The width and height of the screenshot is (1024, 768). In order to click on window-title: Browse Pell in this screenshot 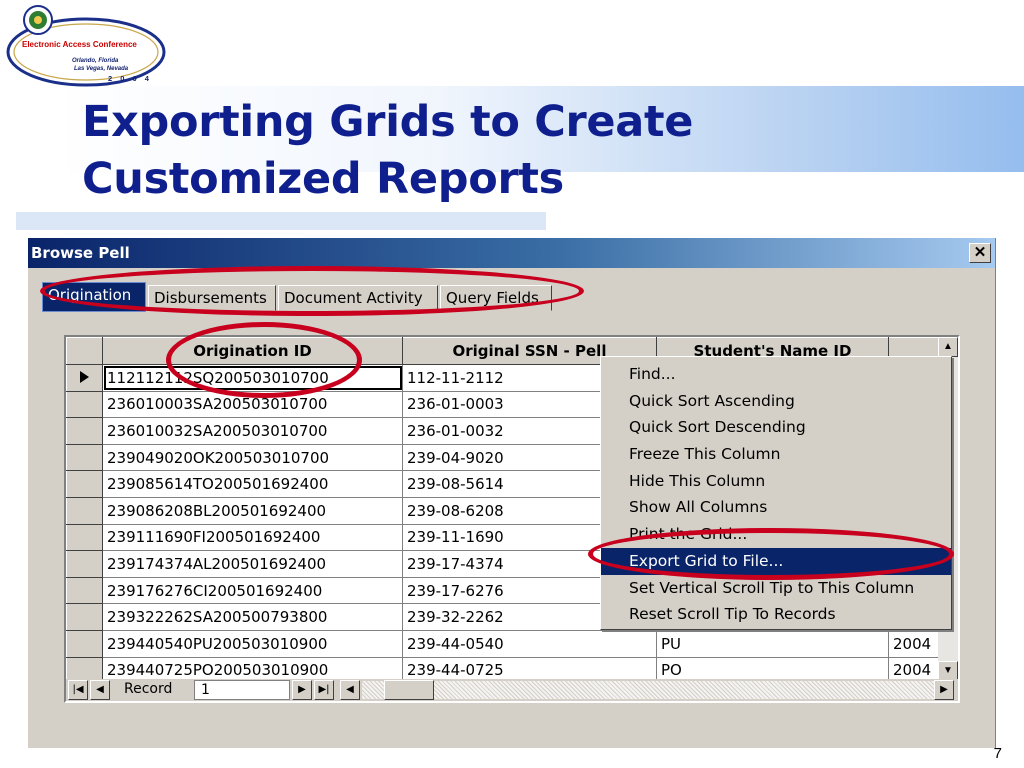, I will do `click(80, 253)`.